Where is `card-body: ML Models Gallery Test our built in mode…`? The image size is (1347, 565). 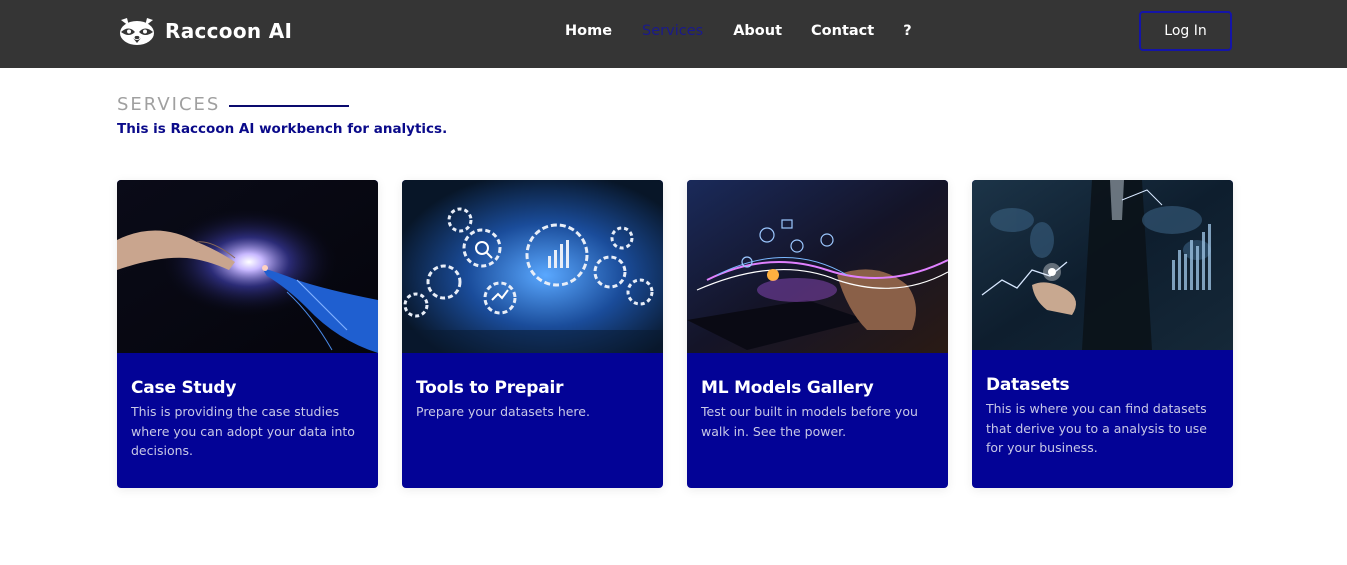 card-body: ML Models Gallery Test our built in mode… is located at coordinates (817, 397).